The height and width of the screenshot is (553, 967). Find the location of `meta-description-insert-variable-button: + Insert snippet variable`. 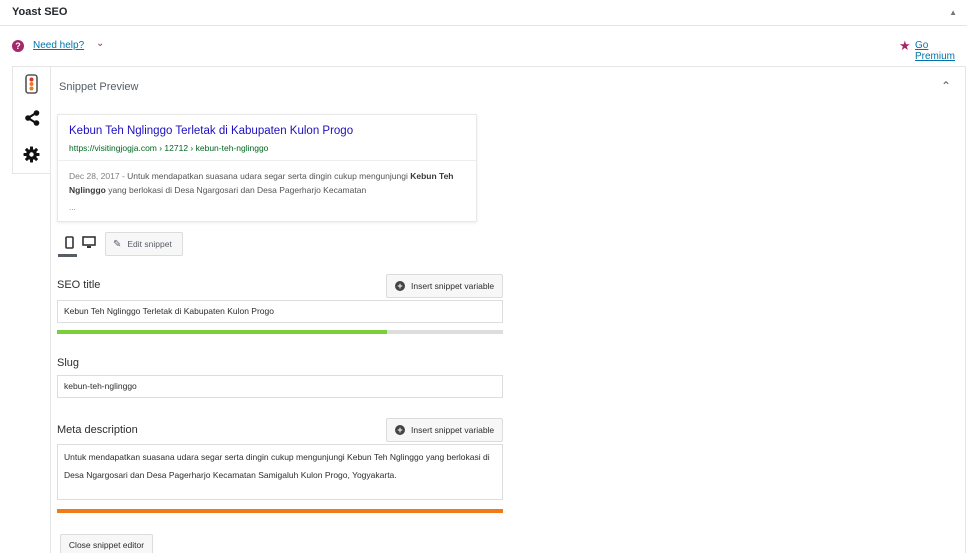

meta-description-insert-variable-button: + Insert snippet variable is located at coordinates (444, 430).